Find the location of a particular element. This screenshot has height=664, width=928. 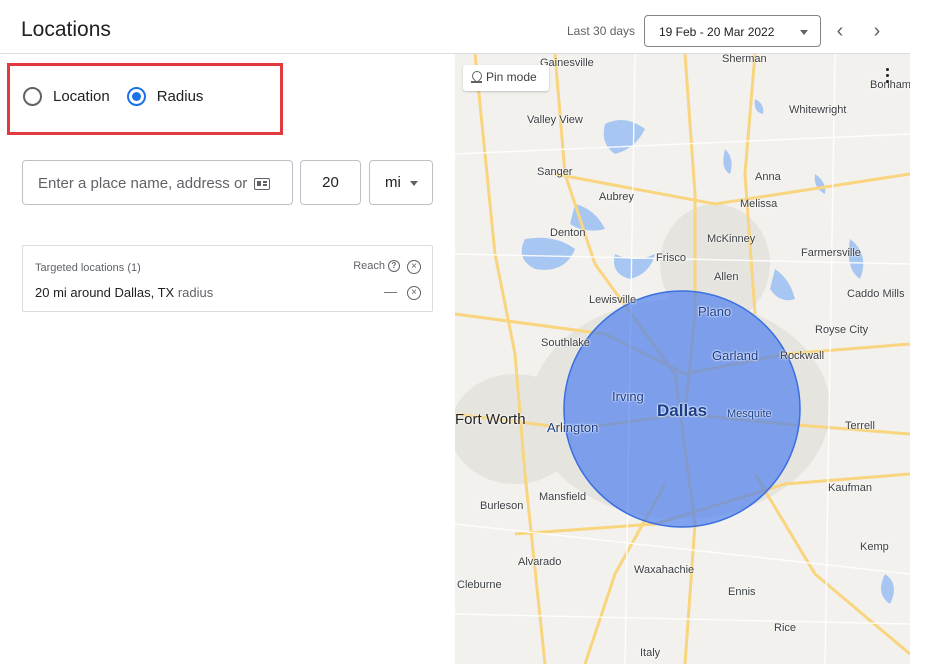

map-label: Anna is located at coordinates (768, 177).